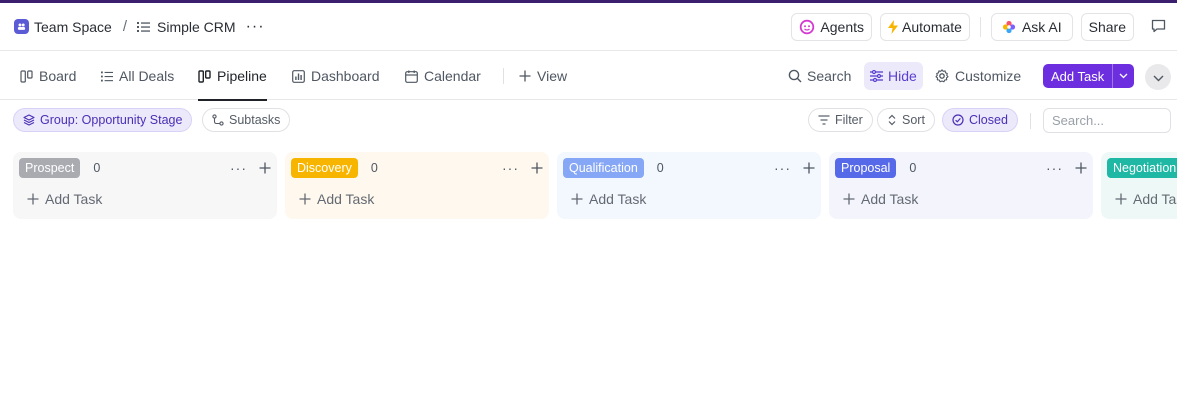  What do you see at coordinates (961, 185) in the screenshot?
I see `board-column-proposal: Proposal 0 ··· Add Task` at bounding box center [961, 185].